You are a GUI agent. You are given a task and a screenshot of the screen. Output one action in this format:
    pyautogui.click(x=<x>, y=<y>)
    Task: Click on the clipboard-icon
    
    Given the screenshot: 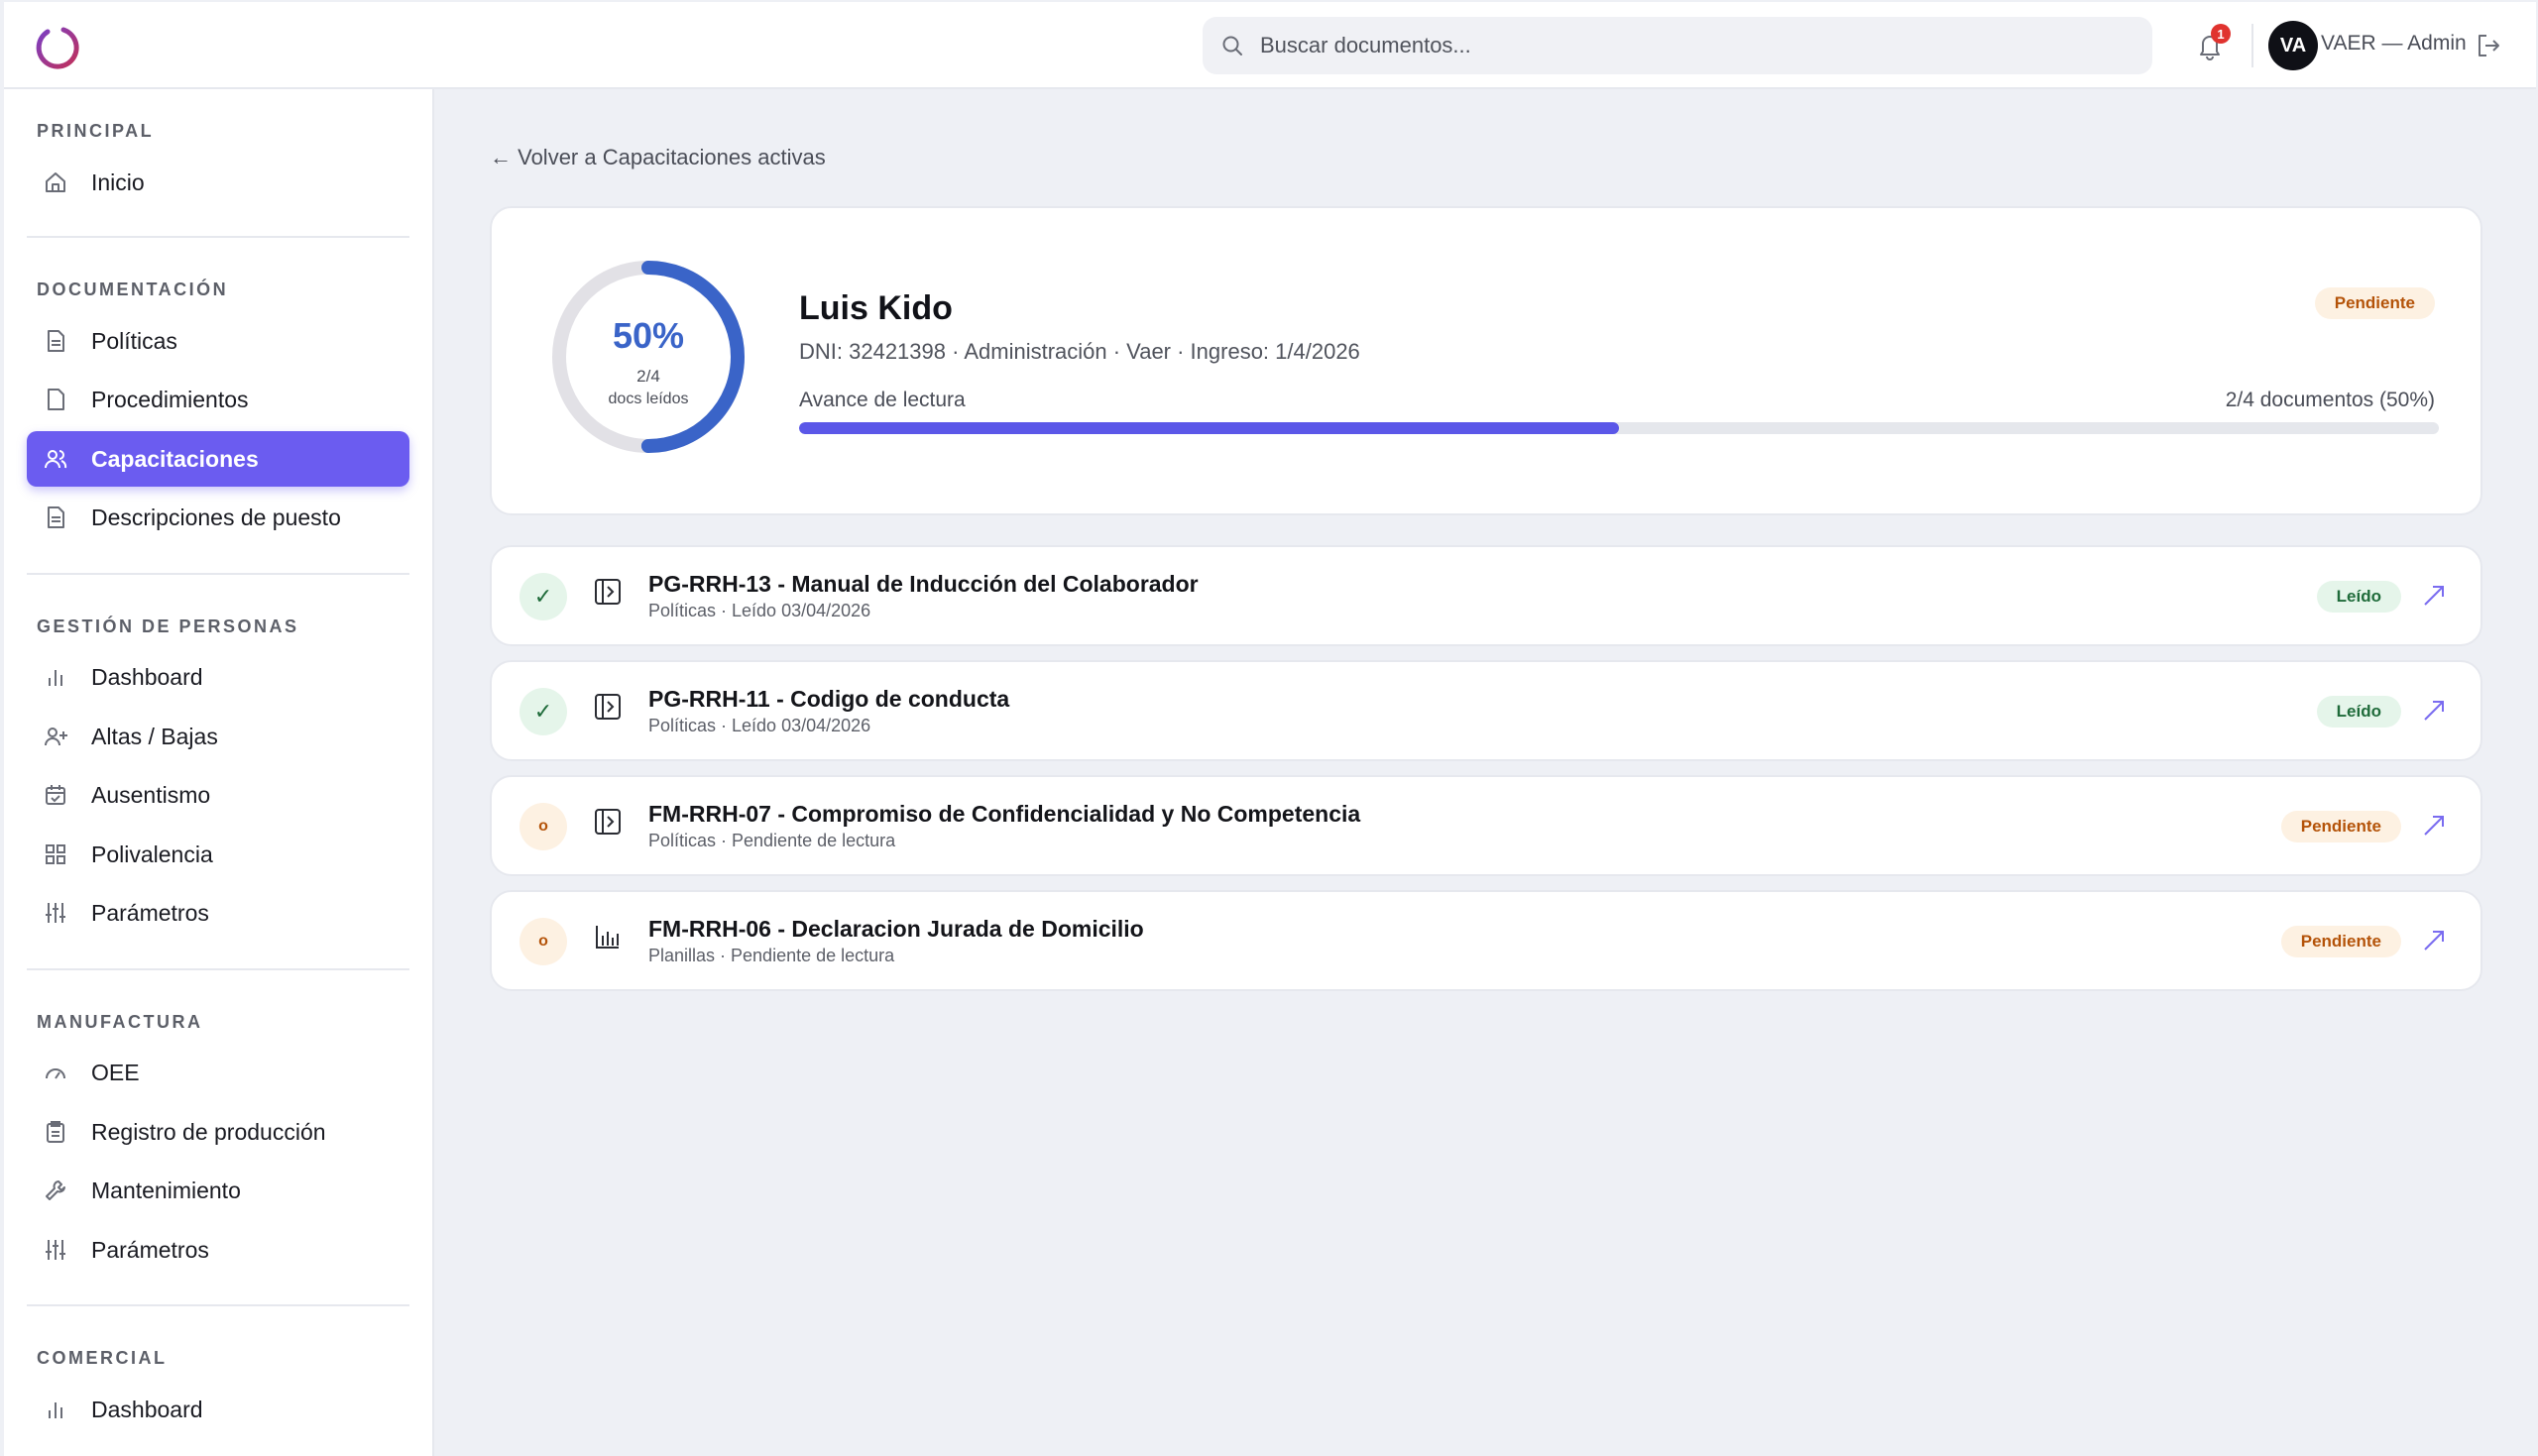 What is the action you would take?
    pyautogui.click(x=55, y=1132)
    